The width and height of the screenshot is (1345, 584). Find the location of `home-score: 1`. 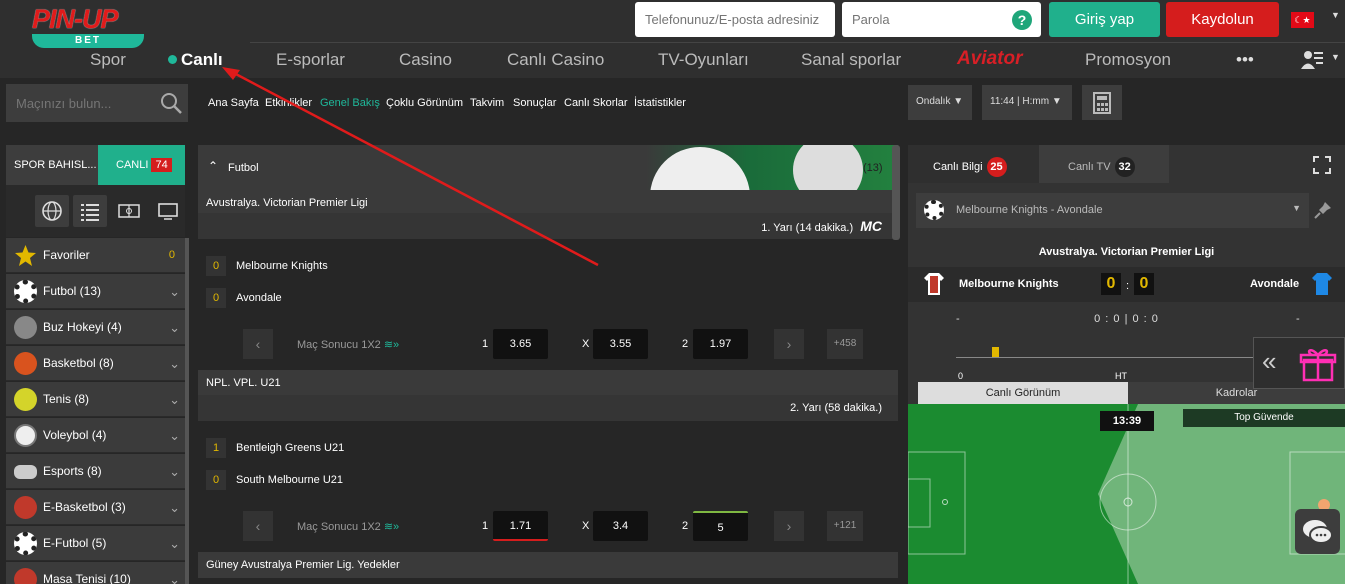

home-score: 1 is located at coordinates (216, 448).